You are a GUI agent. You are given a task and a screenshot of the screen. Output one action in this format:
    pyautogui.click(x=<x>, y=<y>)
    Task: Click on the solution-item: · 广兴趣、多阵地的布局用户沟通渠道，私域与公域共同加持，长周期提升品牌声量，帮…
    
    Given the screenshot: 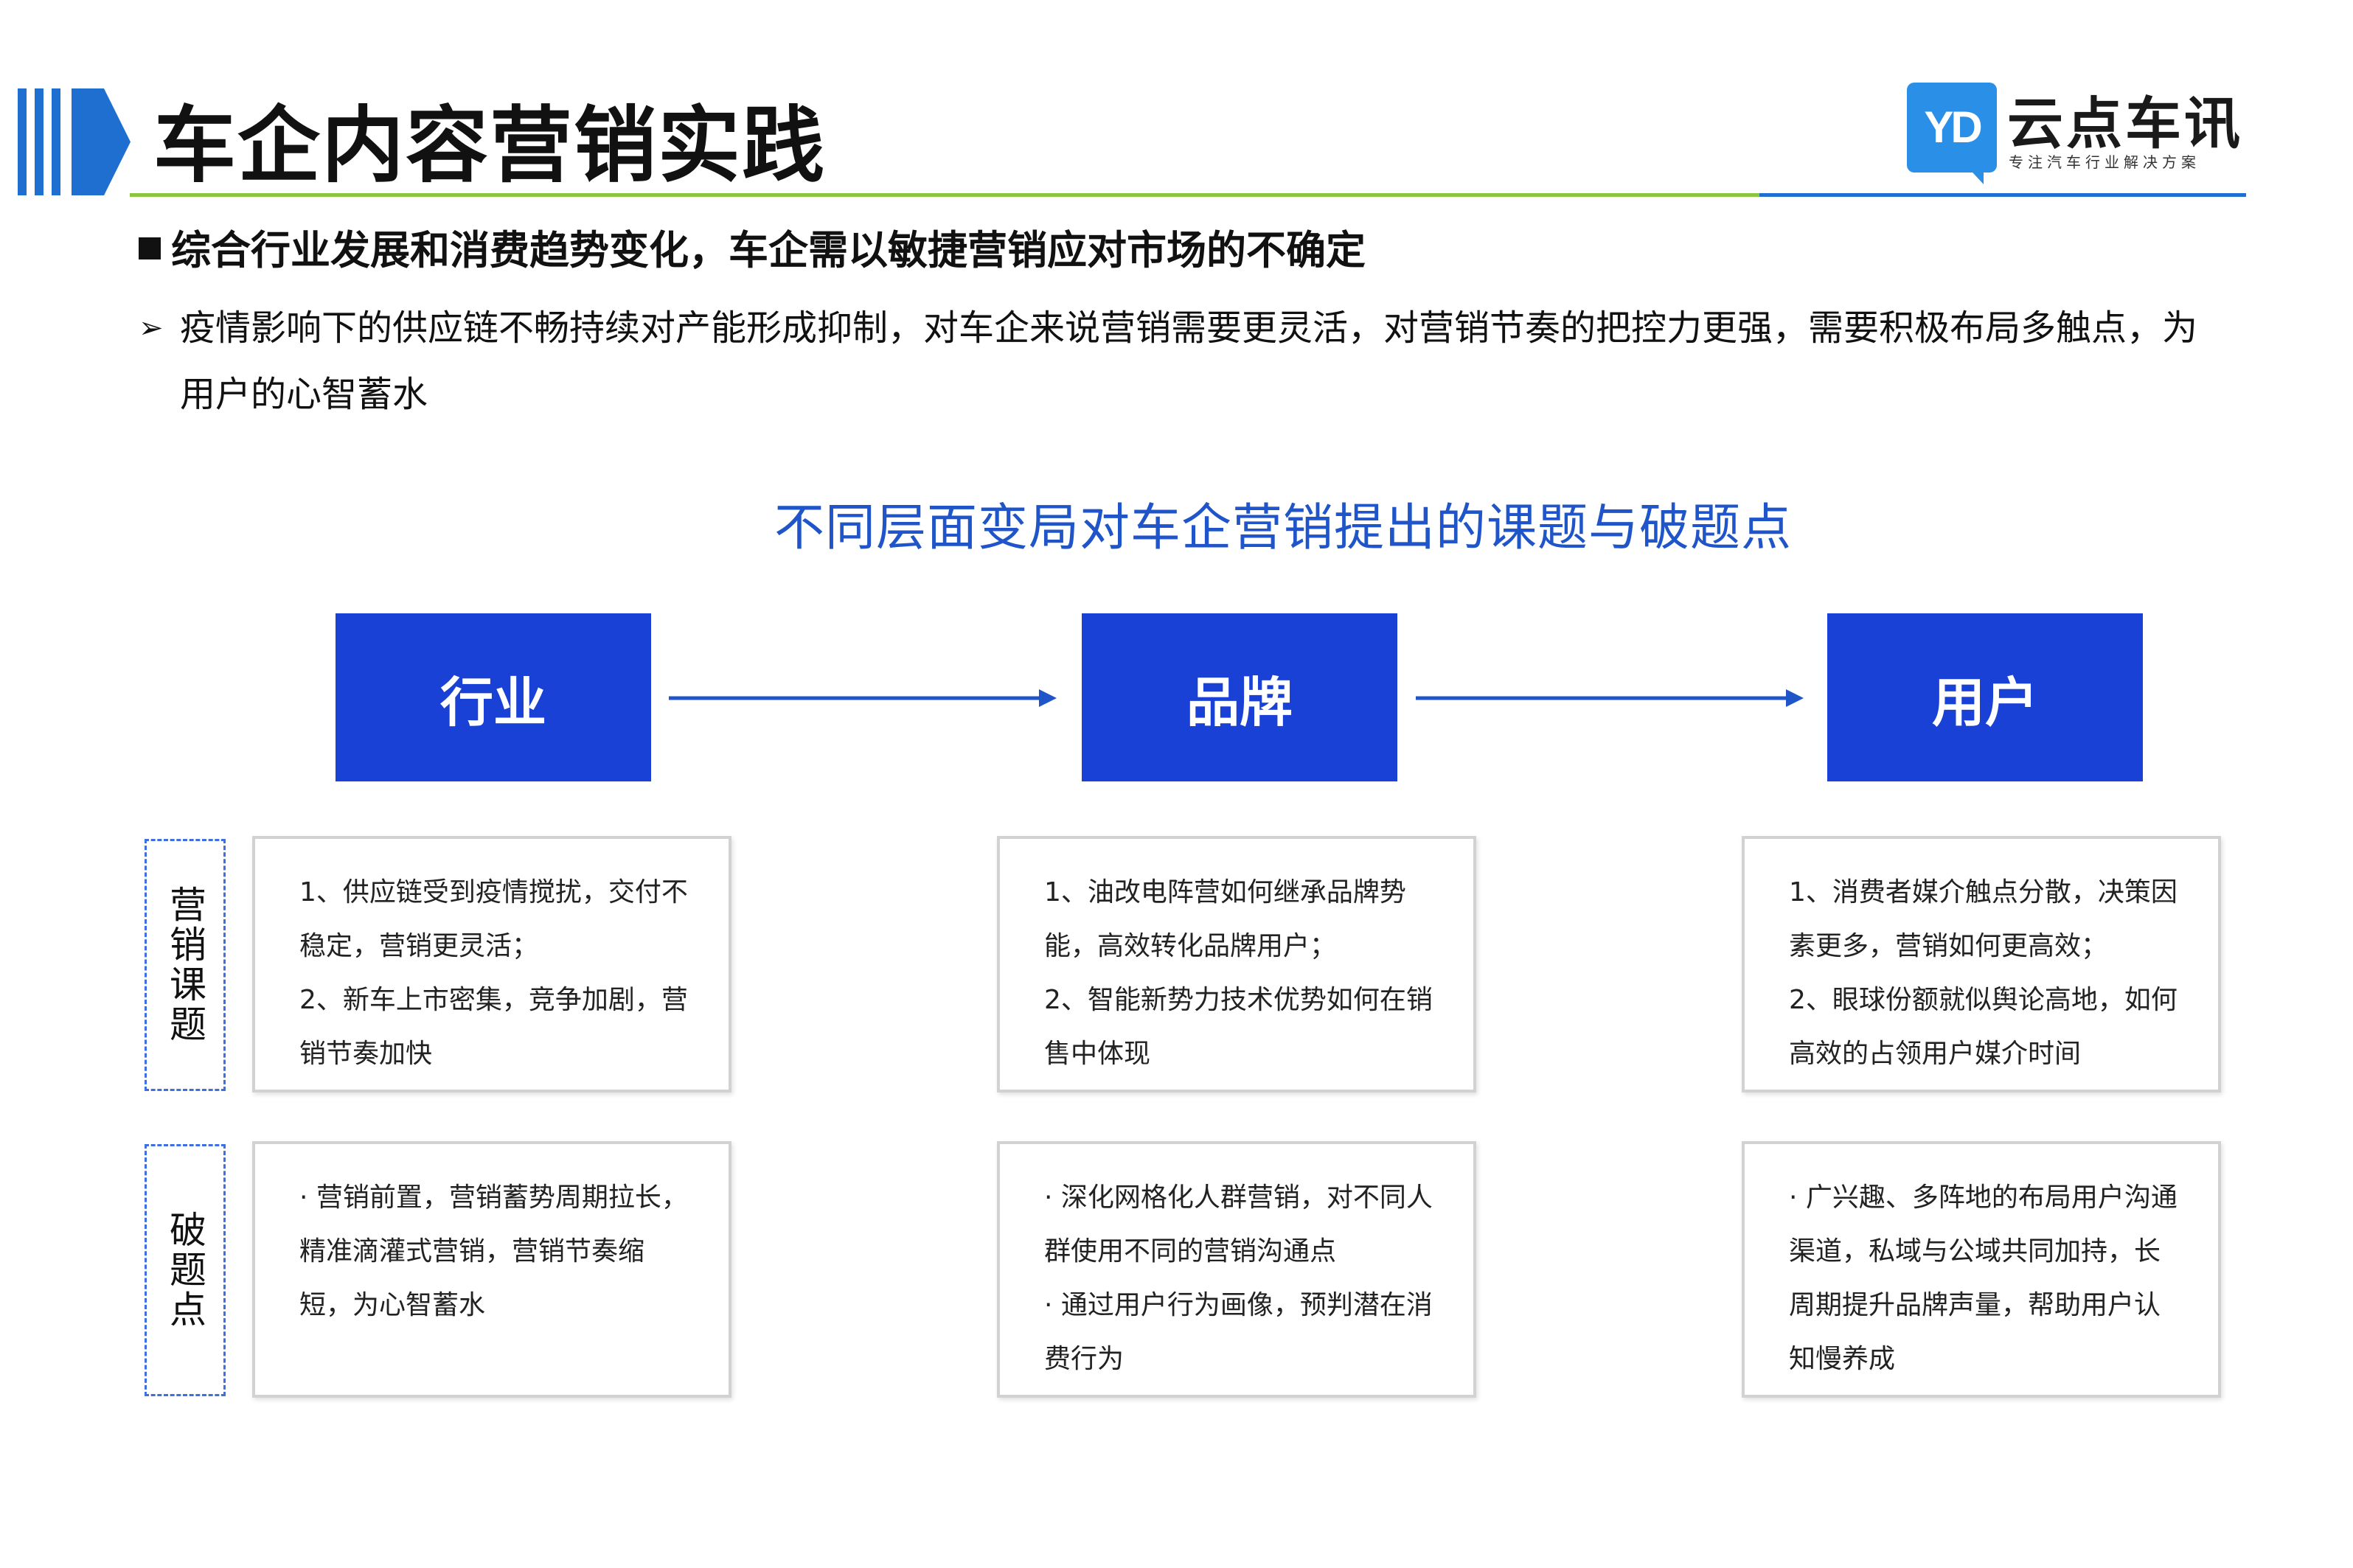 What is the action you would take?
    pyautogui.click(x=1983, y=1278)
    